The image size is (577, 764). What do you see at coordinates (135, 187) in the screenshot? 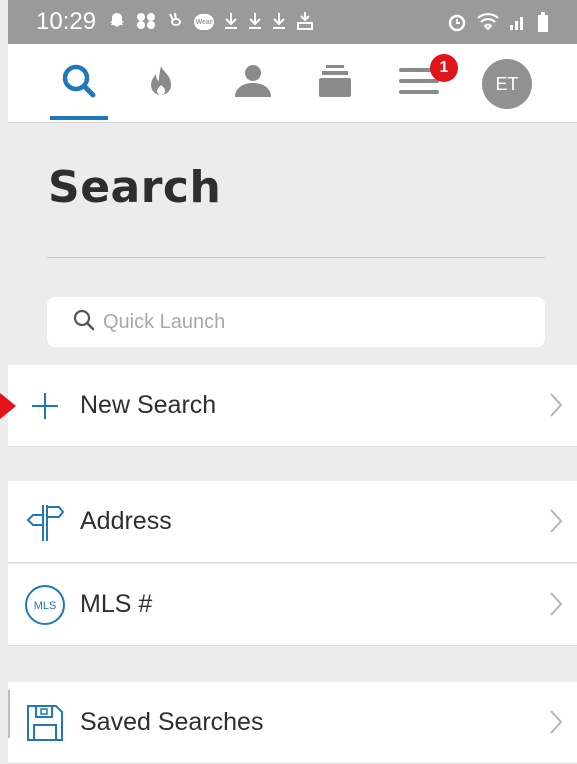
I see `page-title: Search` at bounding box center [135, 187].